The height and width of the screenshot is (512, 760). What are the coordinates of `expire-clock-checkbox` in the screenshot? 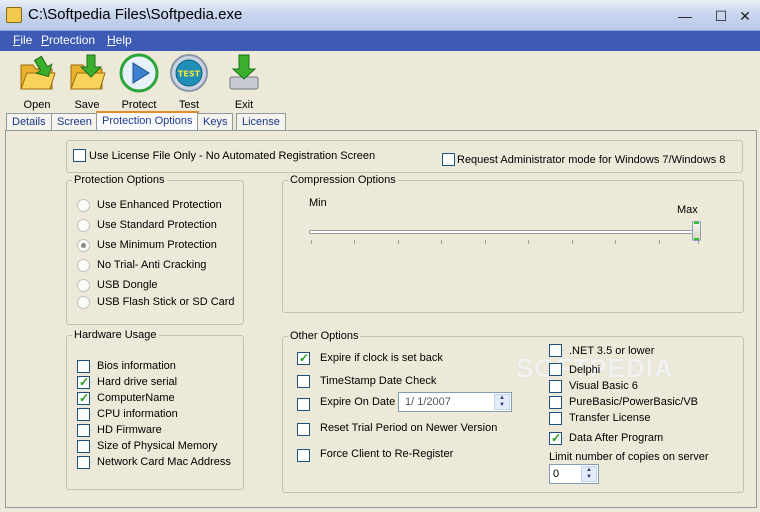 It's located at (303, 358).